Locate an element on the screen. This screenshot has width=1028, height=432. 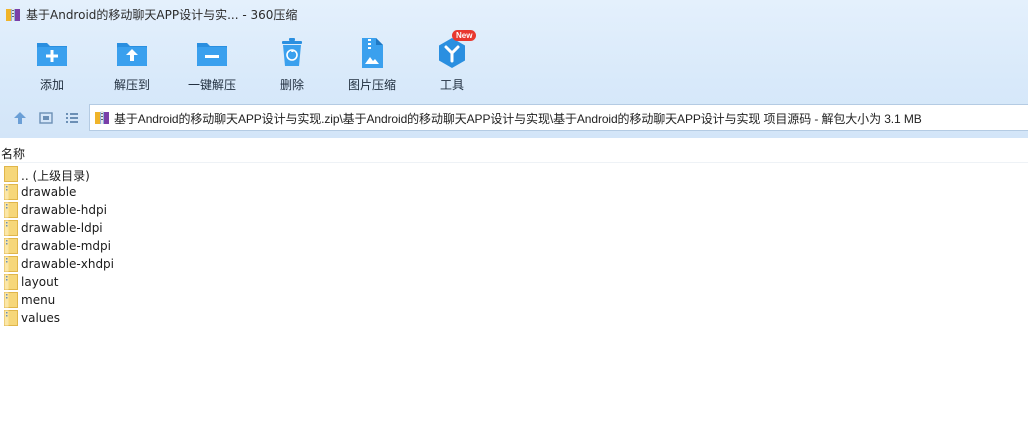
extract-to-button: 解压到 is located at coordinates (132, 65).